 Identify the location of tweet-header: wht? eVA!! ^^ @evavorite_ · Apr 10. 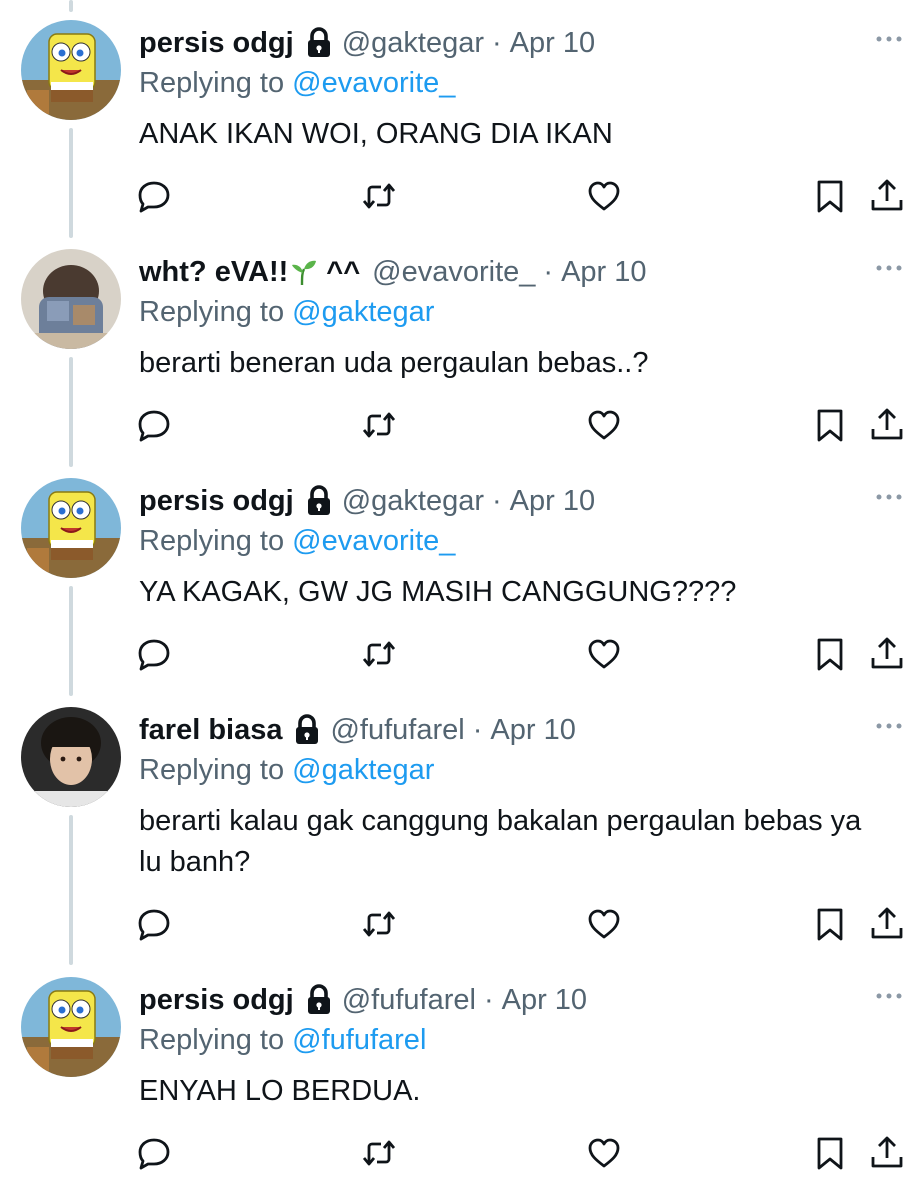
(529, 272).